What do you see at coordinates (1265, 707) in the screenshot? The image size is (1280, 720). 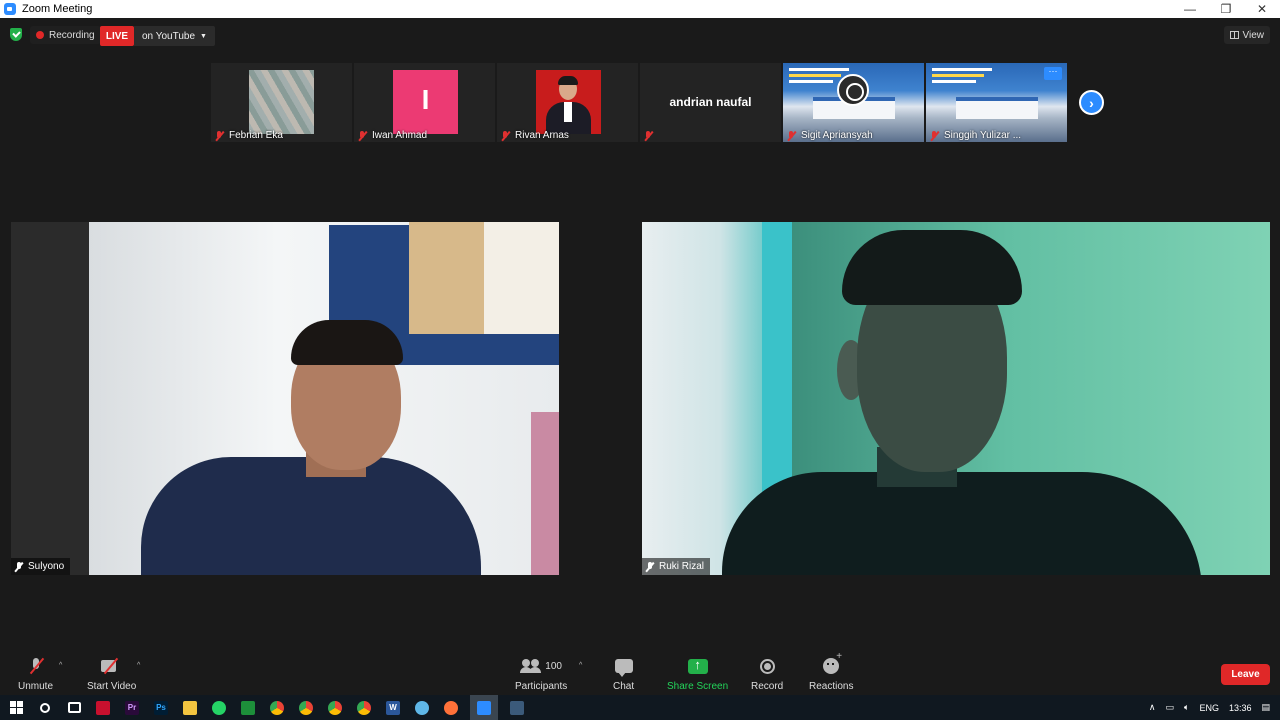 I see `notifications-icon: ▤` at bounding box center [1265, 707].